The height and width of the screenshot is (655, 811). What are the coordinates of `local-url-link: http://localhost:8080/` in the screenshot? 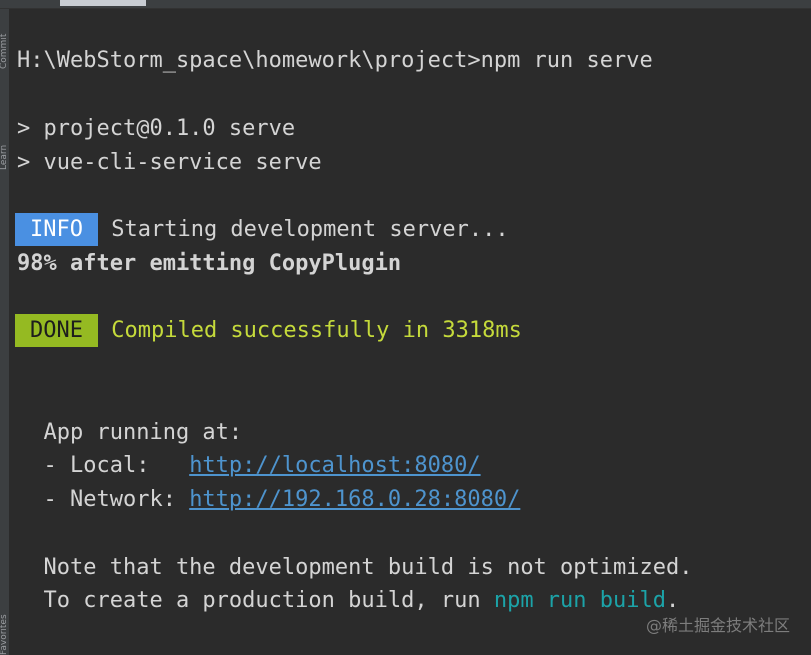 It's located at (334, 465).